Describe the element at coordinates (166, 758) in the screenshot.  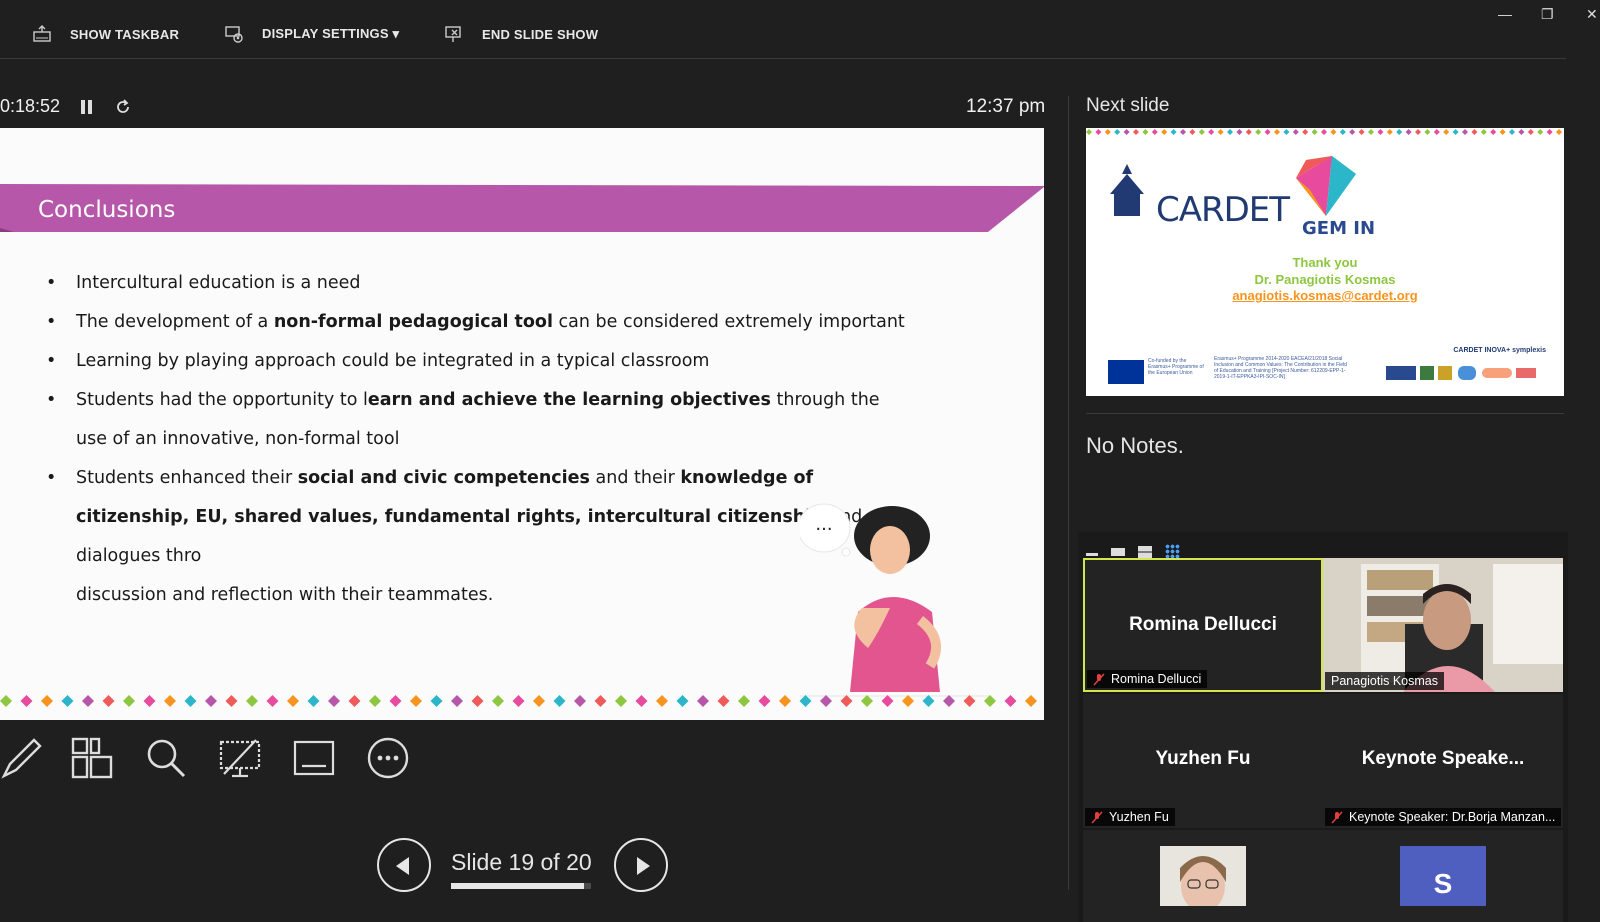
I see `zoom-icon` at that location.